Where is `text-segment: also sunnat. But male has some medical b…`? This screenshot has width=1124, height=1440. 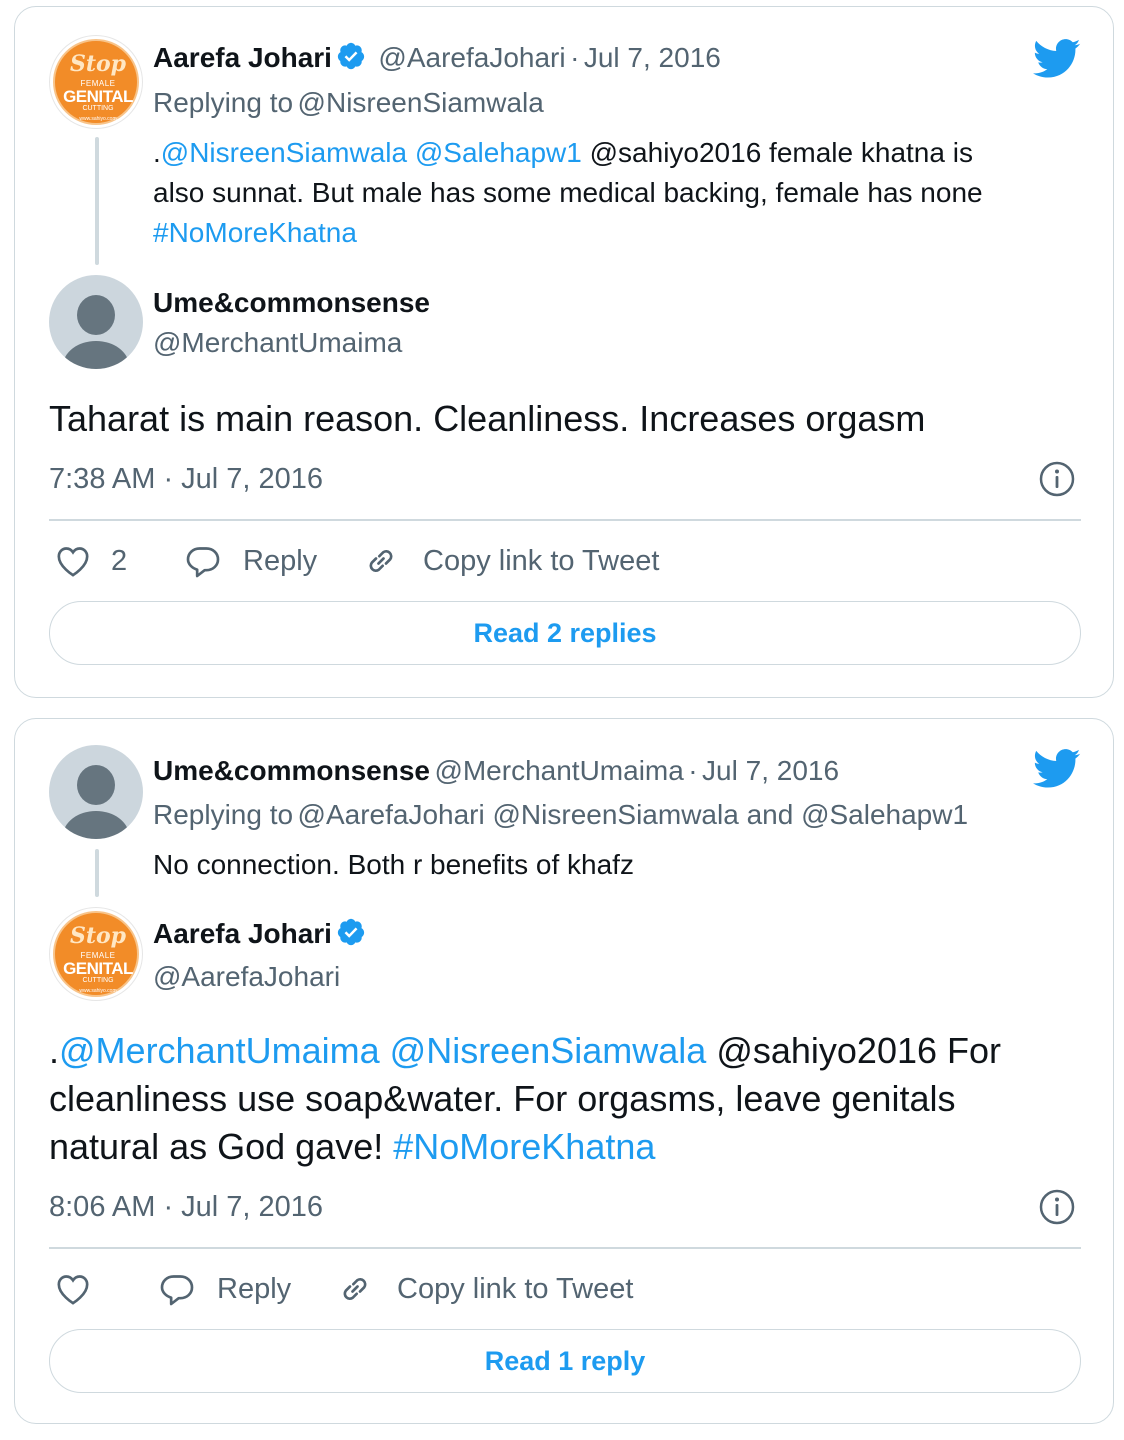 text-segment: also sunnat. But male has some medical b… is located at coordinates (568, 192).